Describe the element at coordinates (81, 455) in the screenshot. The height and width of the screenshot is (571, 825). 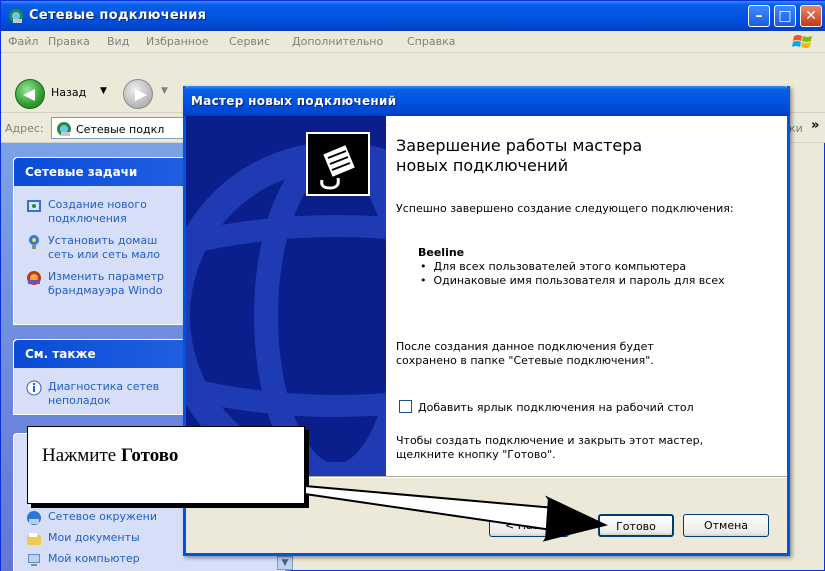
I see `callout-prefix: Нажмите` at that location.